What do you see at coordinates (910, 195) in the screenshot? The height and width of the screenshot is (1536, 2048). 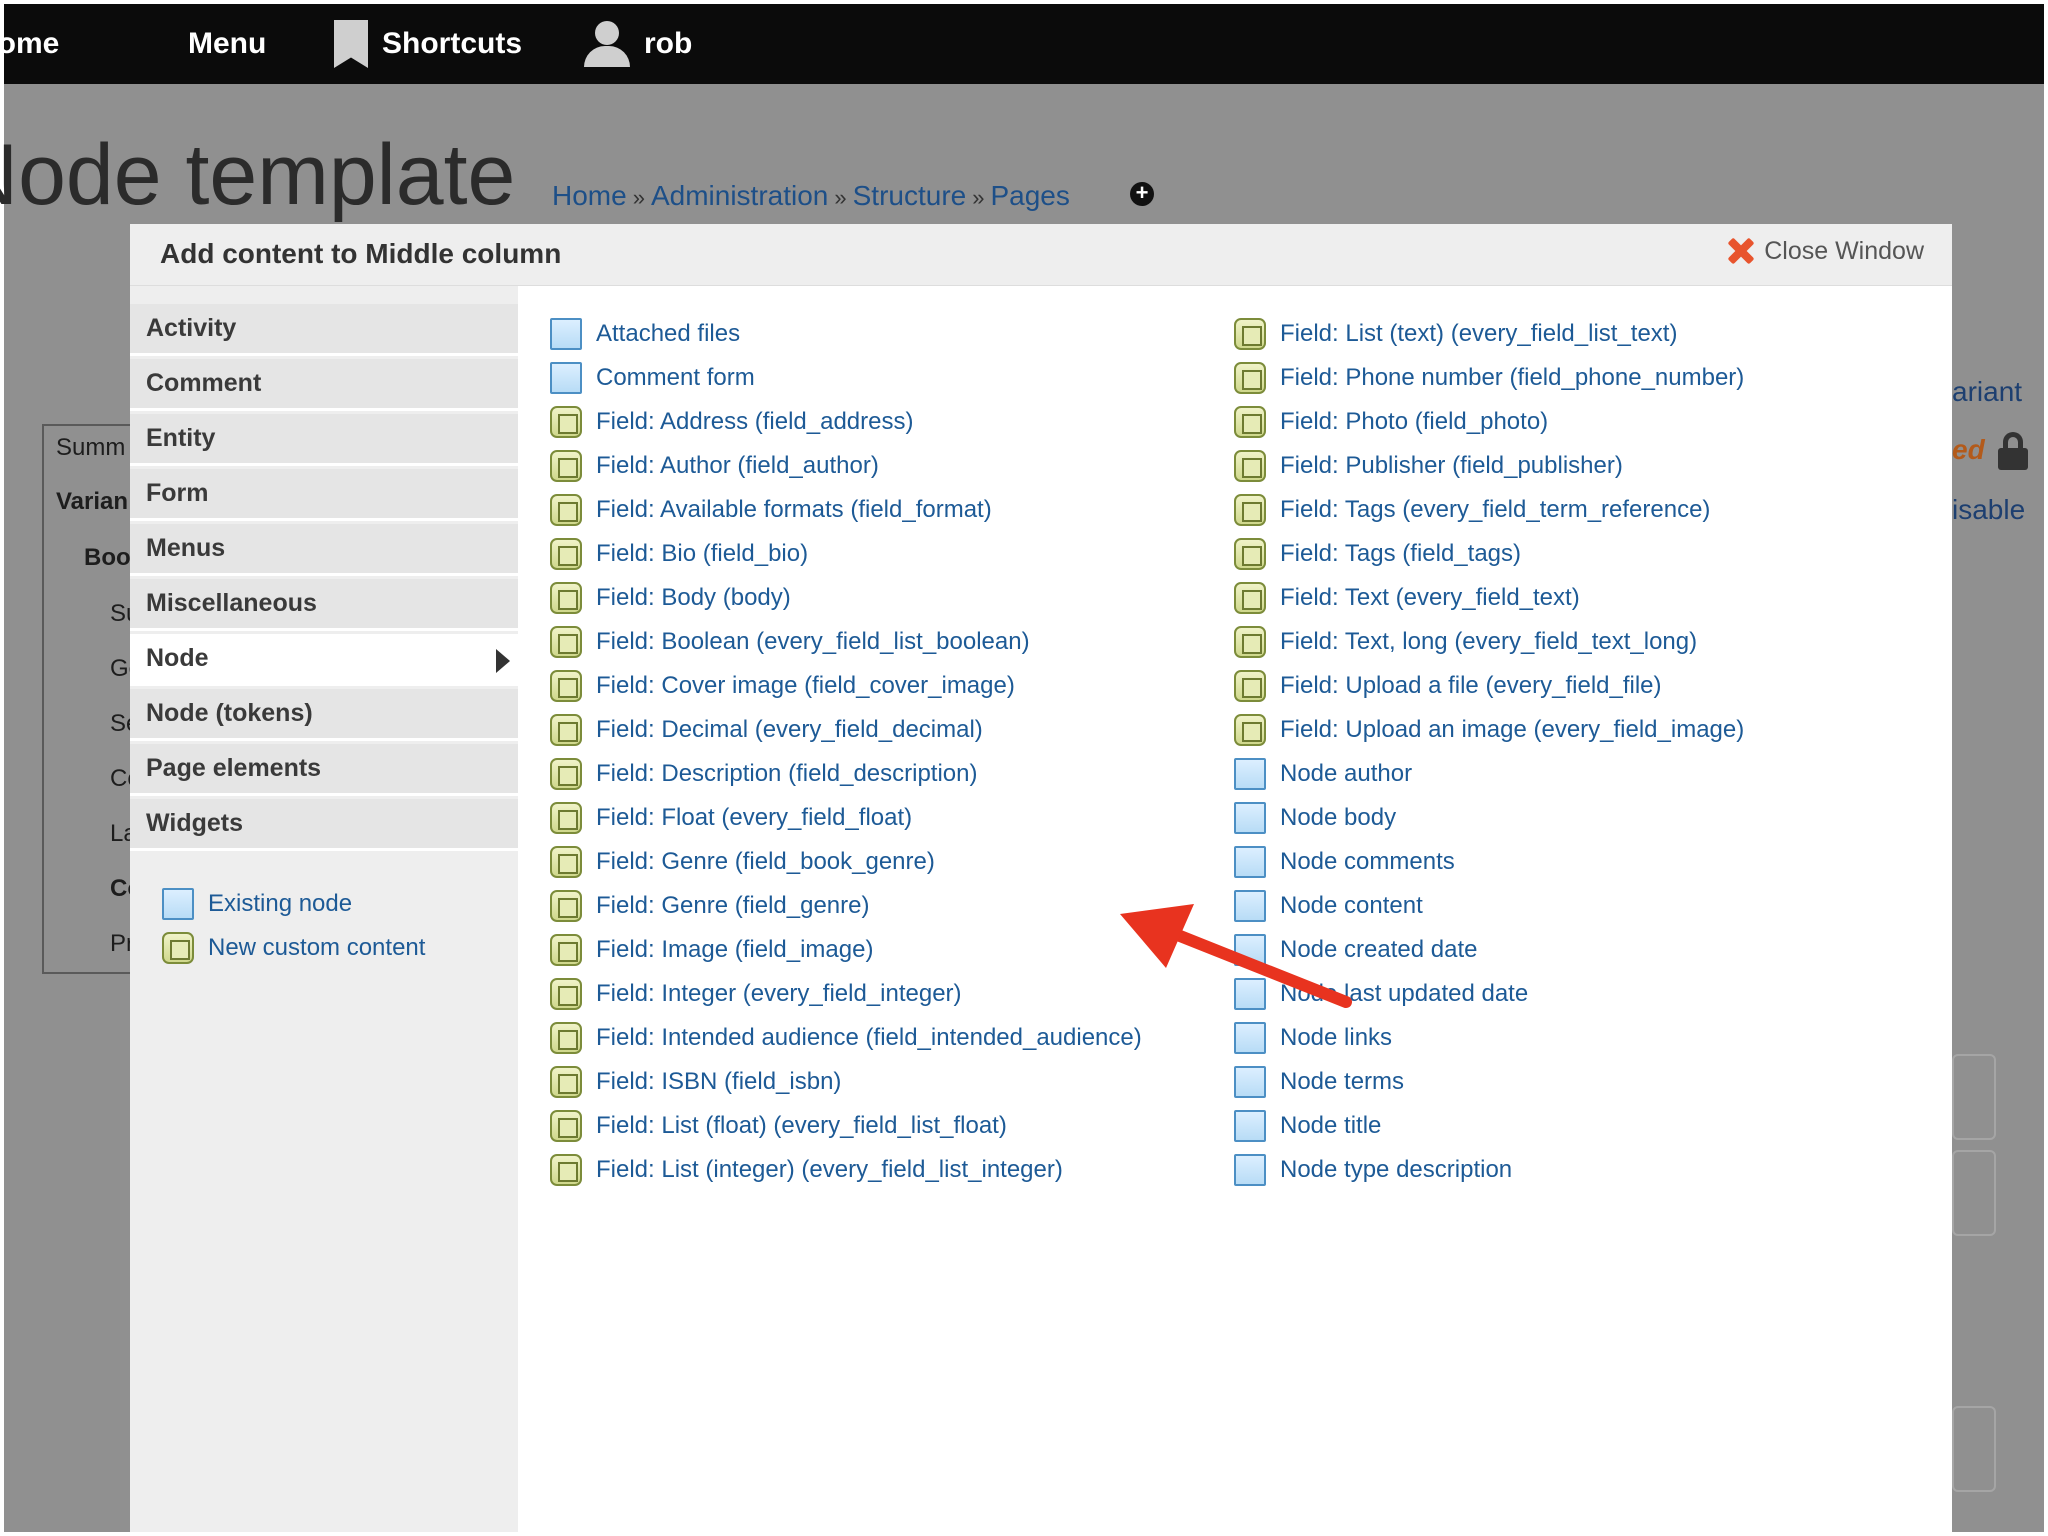 I see `breadcrumb-structure: Structure` at bounding box center [910, 195].